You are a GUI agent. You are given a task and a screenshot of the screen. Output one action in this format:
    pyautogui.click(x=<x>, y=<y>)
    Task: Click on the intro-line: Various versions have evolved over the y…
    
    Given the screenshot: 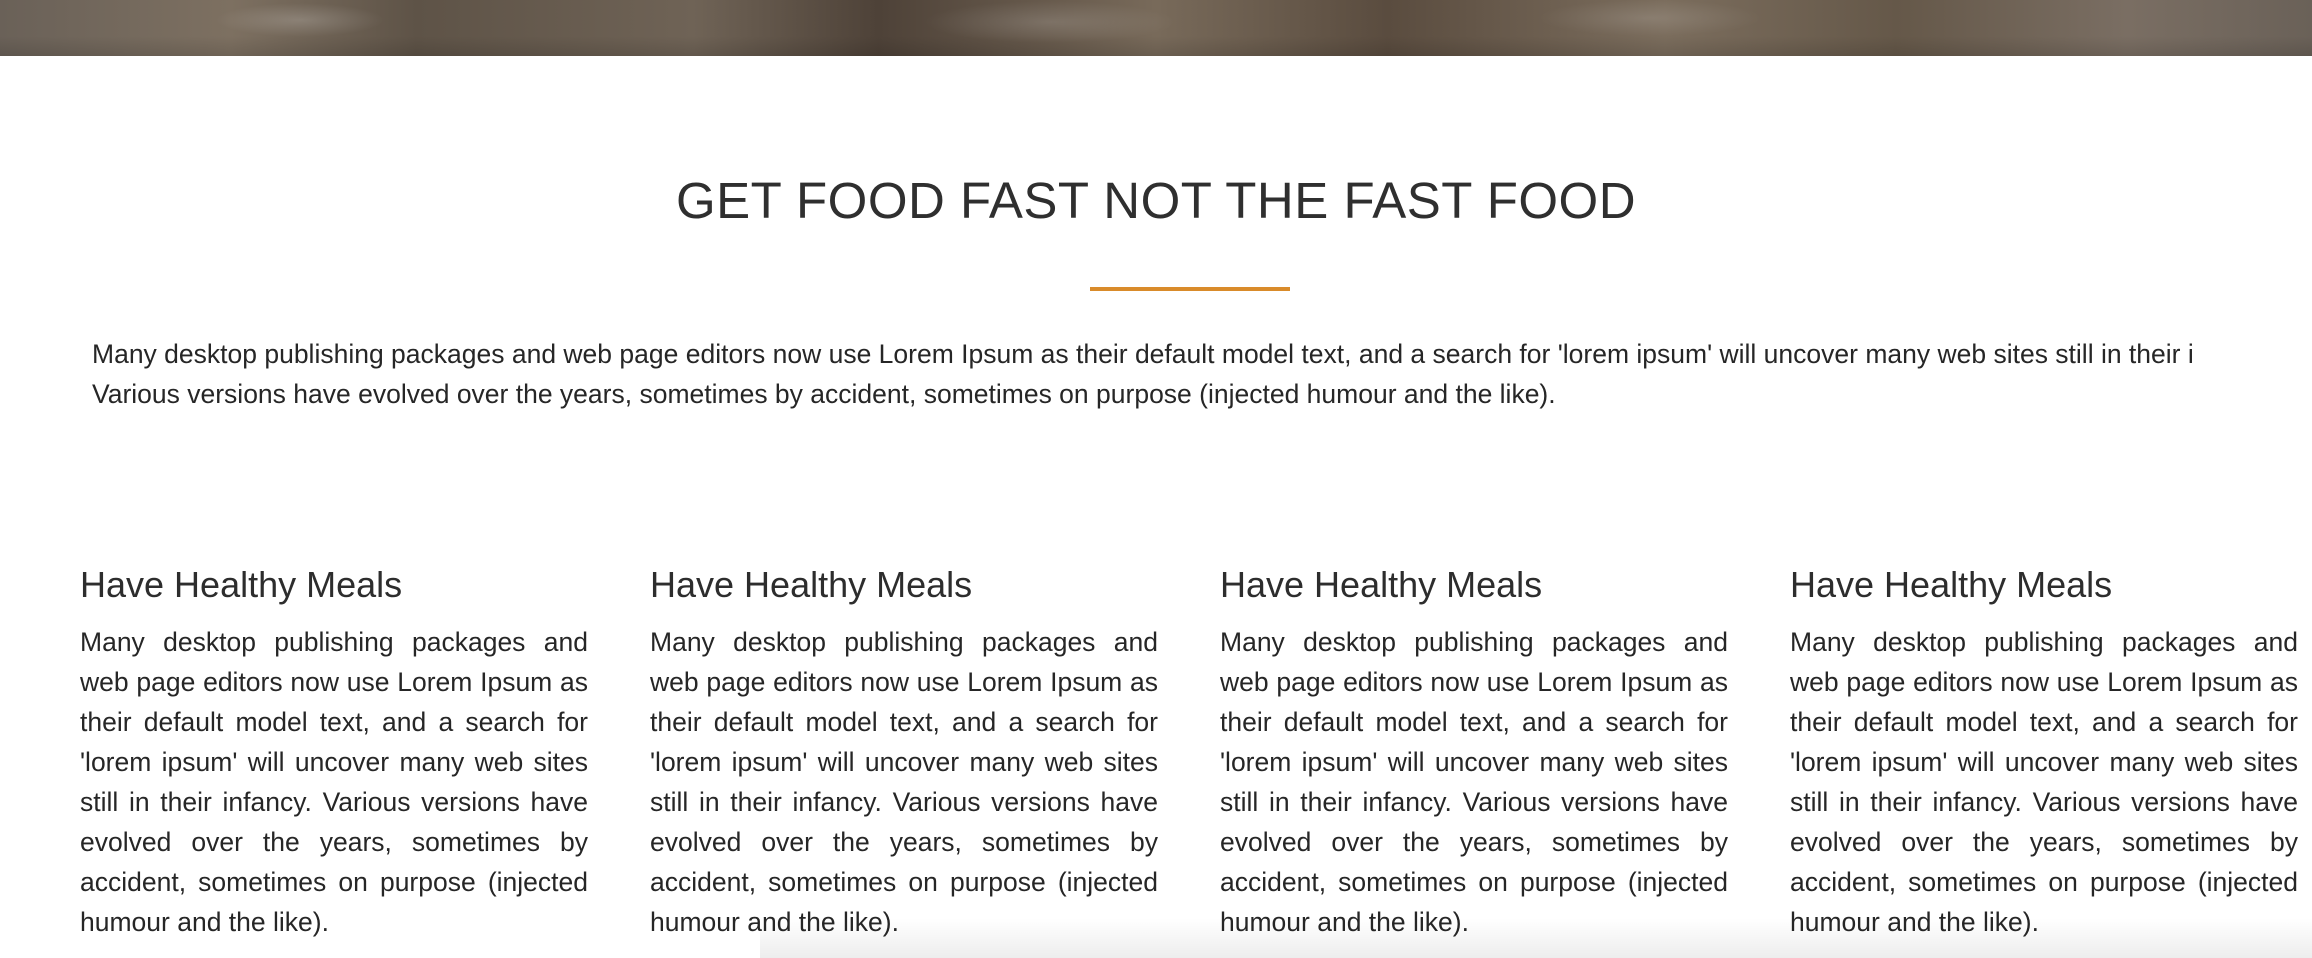 What is the action you would take?
    pyautogui.click(x=824, y=394)
    